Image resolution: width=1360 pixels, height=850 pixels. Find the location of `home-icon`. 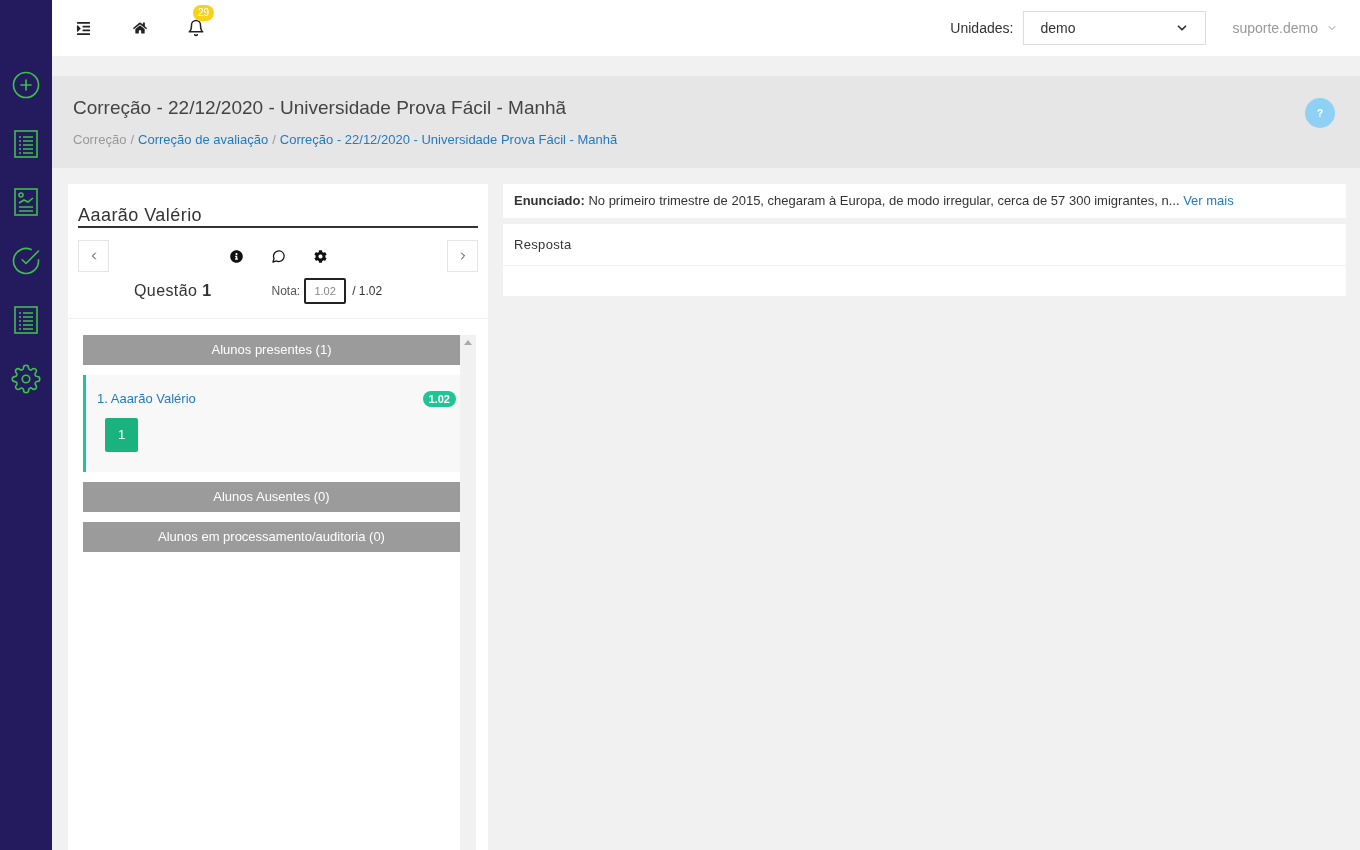

home-icon is located at coordinates (140, 28).